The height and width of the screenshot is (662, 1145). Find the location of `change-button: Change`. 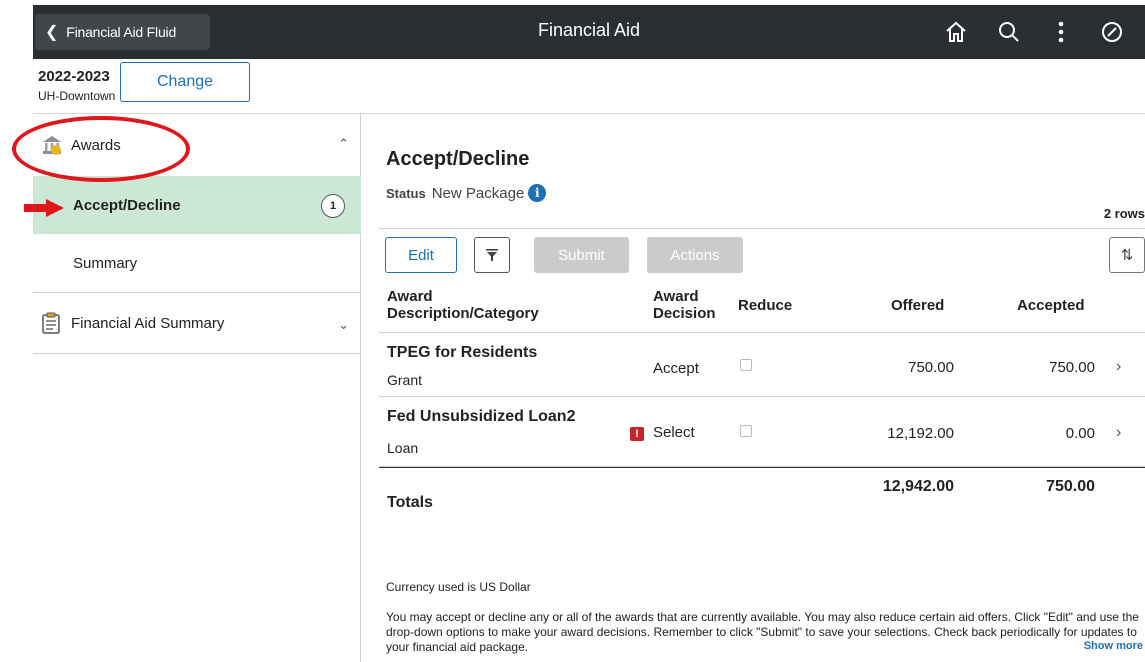

change-button: Change is located at coordinates (185, 82).